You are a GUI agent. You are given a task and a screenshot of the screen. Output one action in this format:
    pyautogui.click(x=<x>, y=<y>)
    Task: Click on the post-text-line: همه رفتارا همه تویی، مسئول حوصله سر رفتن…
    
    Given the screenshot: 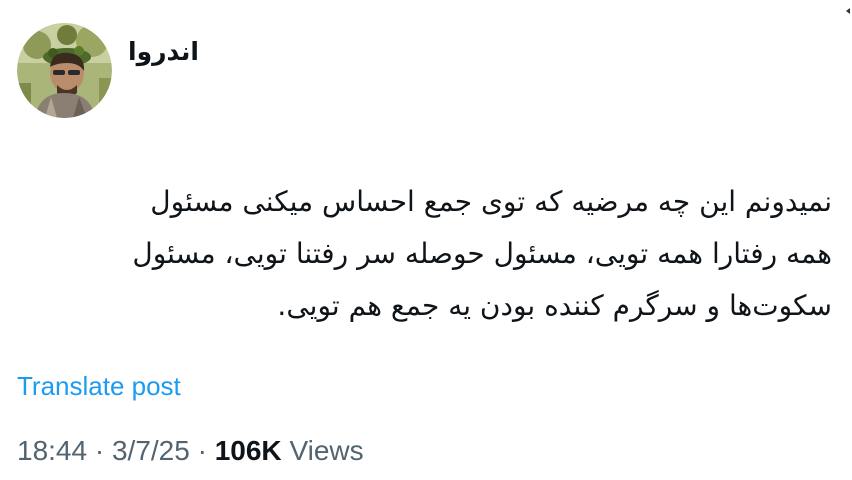 What is the action you would take?
    pyautogui.click(x=482, y=253)
    